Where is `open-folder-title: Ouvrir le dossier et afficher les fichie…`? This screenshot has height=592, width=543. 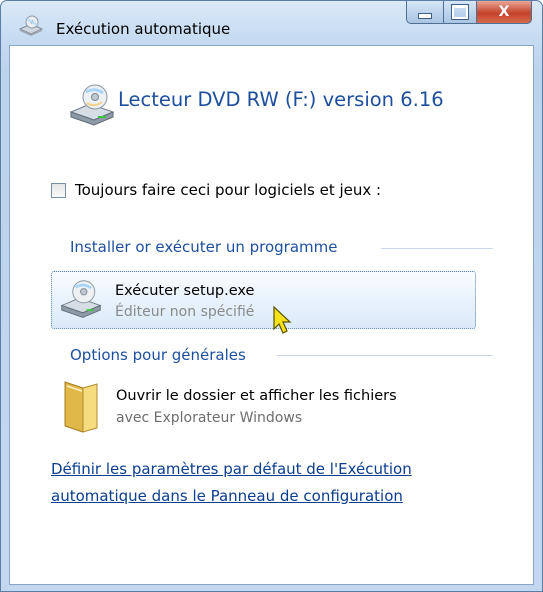 open-folder-title: Ouvrir le dossier et afficher les fichie… is located at coordinates (256, 396).